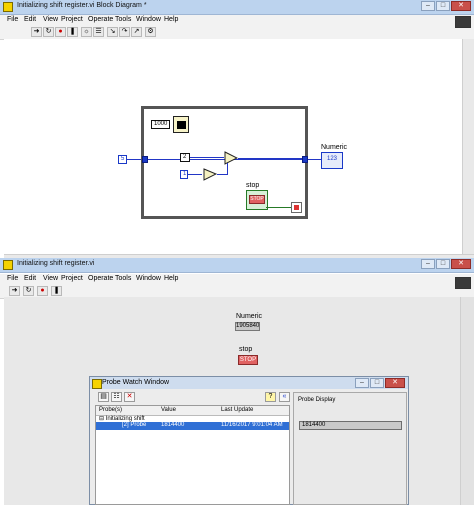 The width and height of the screenshot is (474, 505). What do you see at coordinates (168, 410) in the screenshot?
I see `column-header-value: Value` at bounding box center [168, 410].